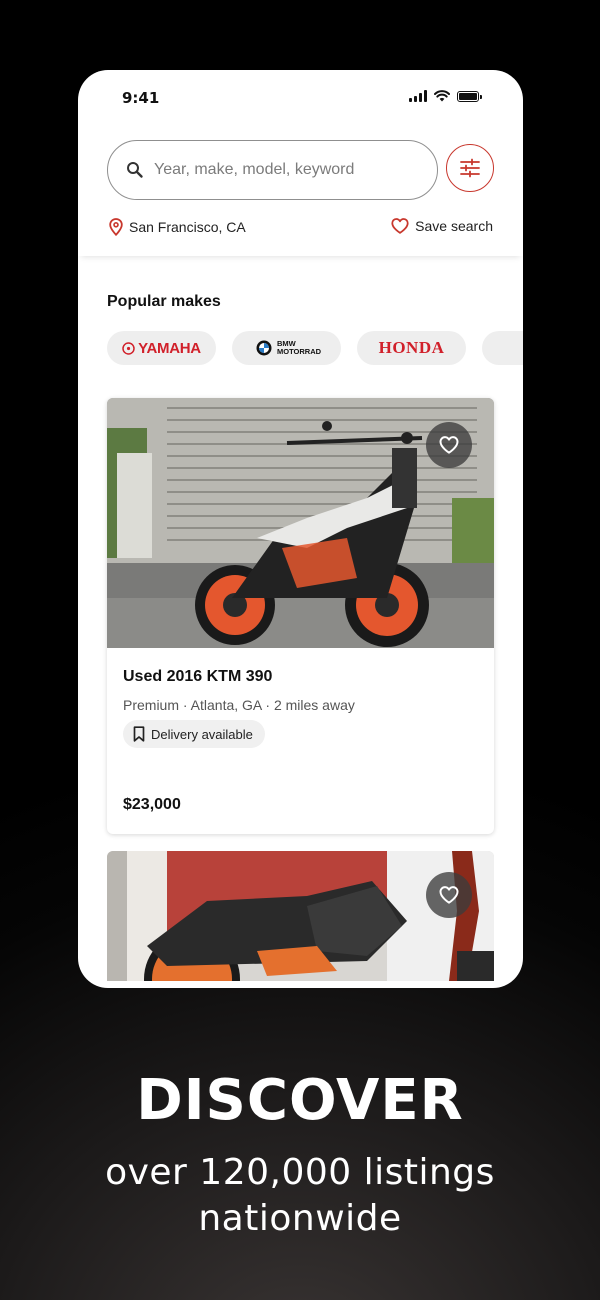 Image resolution: width=600 pixels, height=1300 pixels. I want to click on search-input: Year, make, model, keyword, so click(272, 170).